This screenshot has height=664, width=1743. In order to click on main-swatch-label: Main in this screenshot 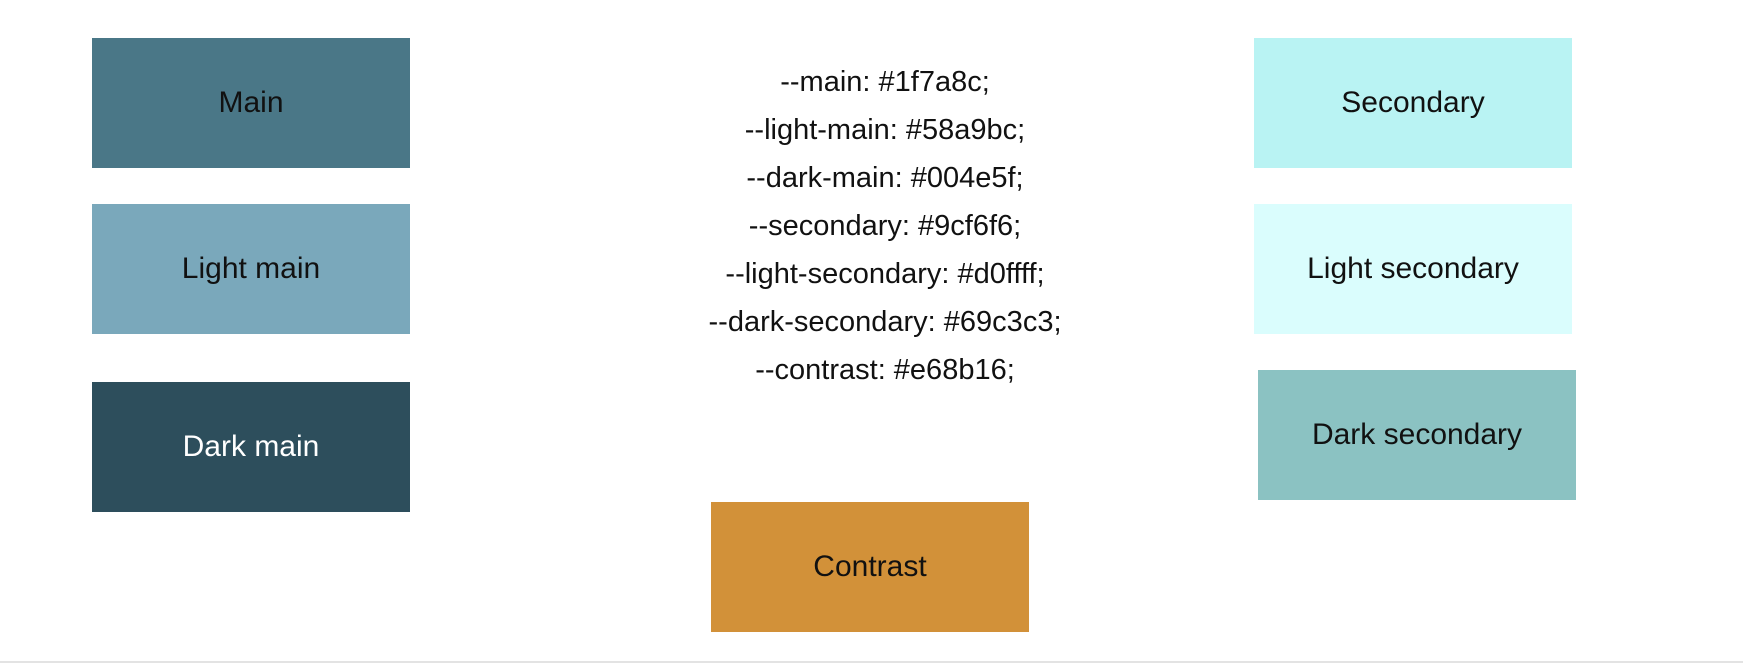, I will do `click(251, 102)`.